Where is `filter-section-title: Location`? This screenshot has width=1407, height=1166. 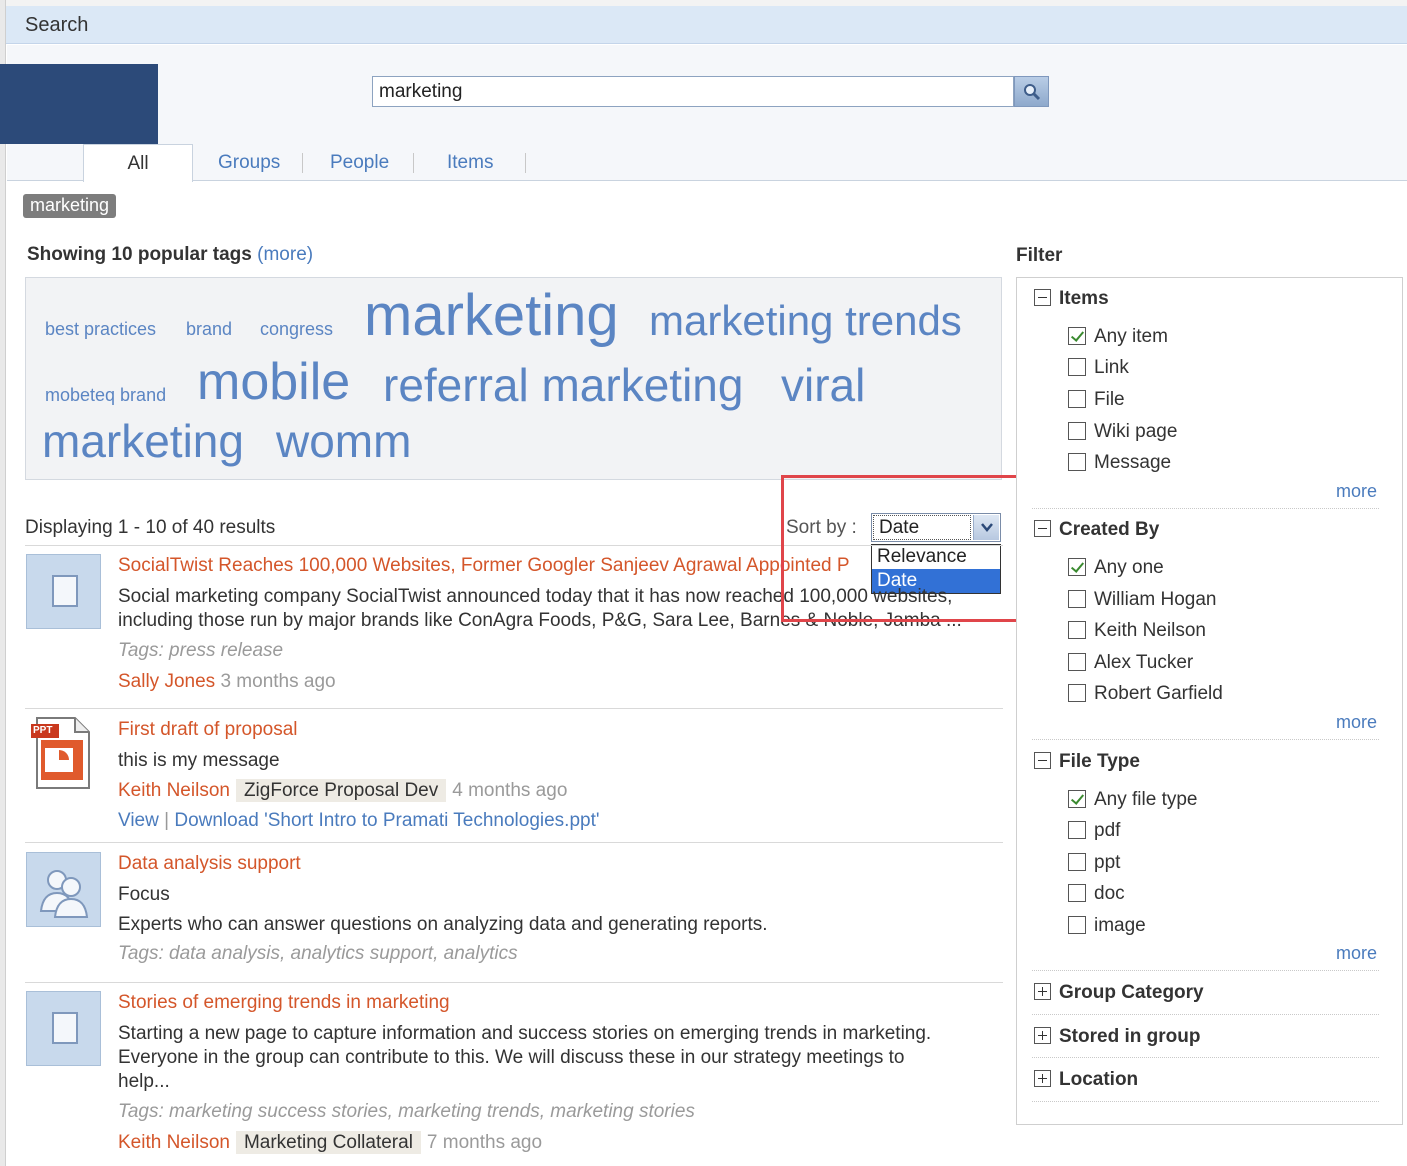
filter-section-title: Location is located at coordinates (1099, 1079).